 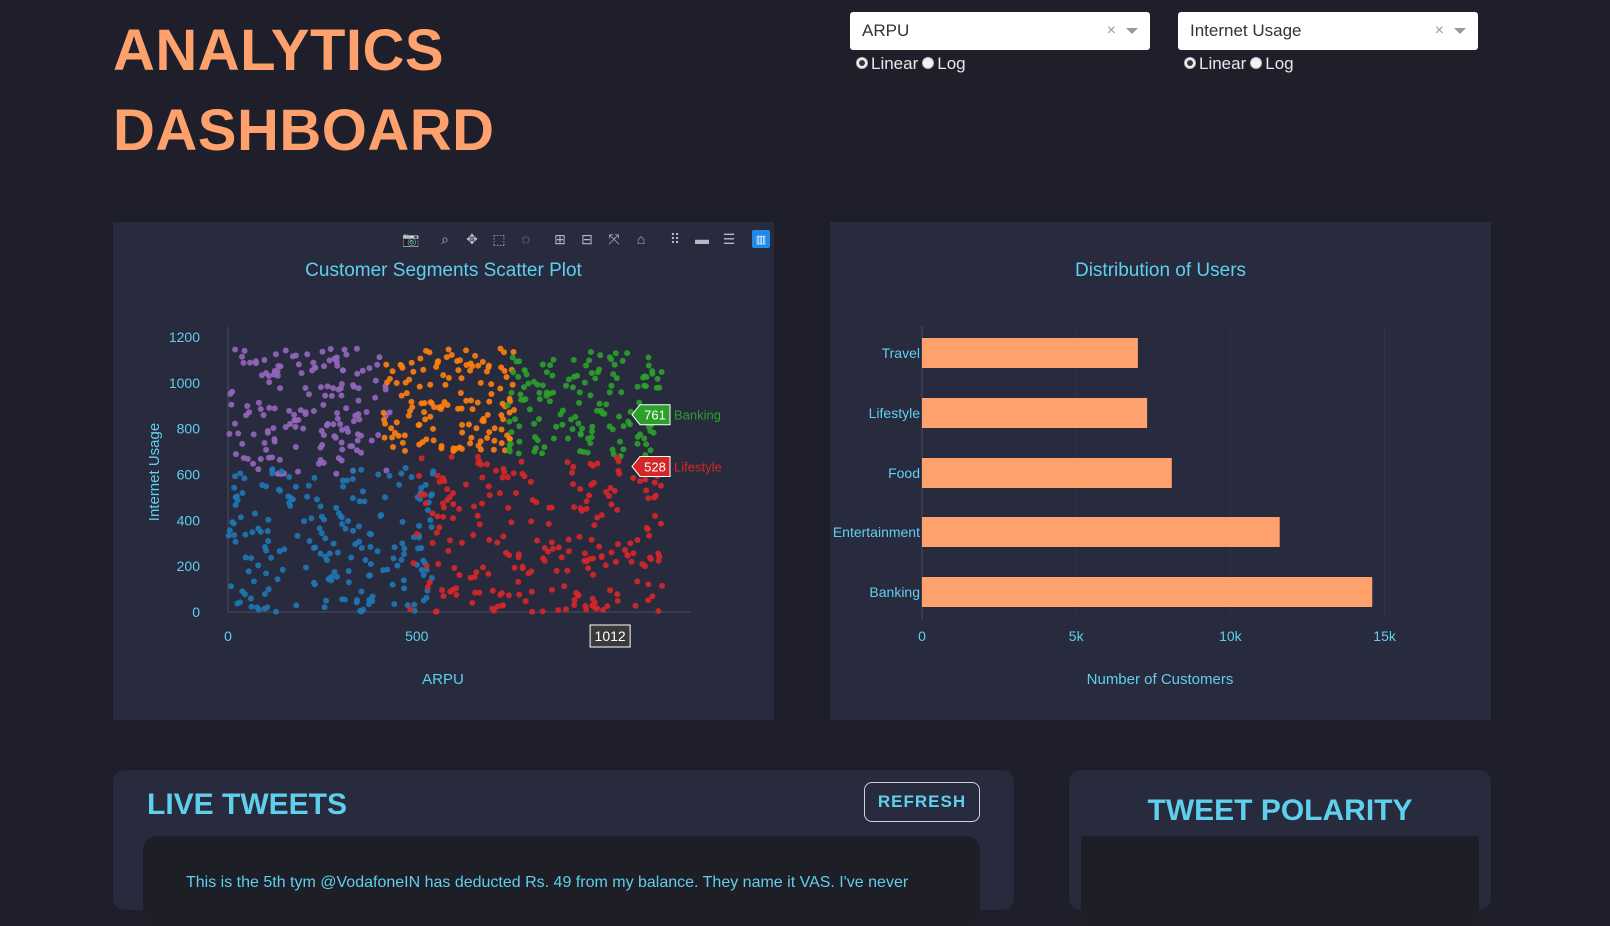 I want to click on y-axis-dropdown: Internet Usage ×, so click(x=1328, y=31).